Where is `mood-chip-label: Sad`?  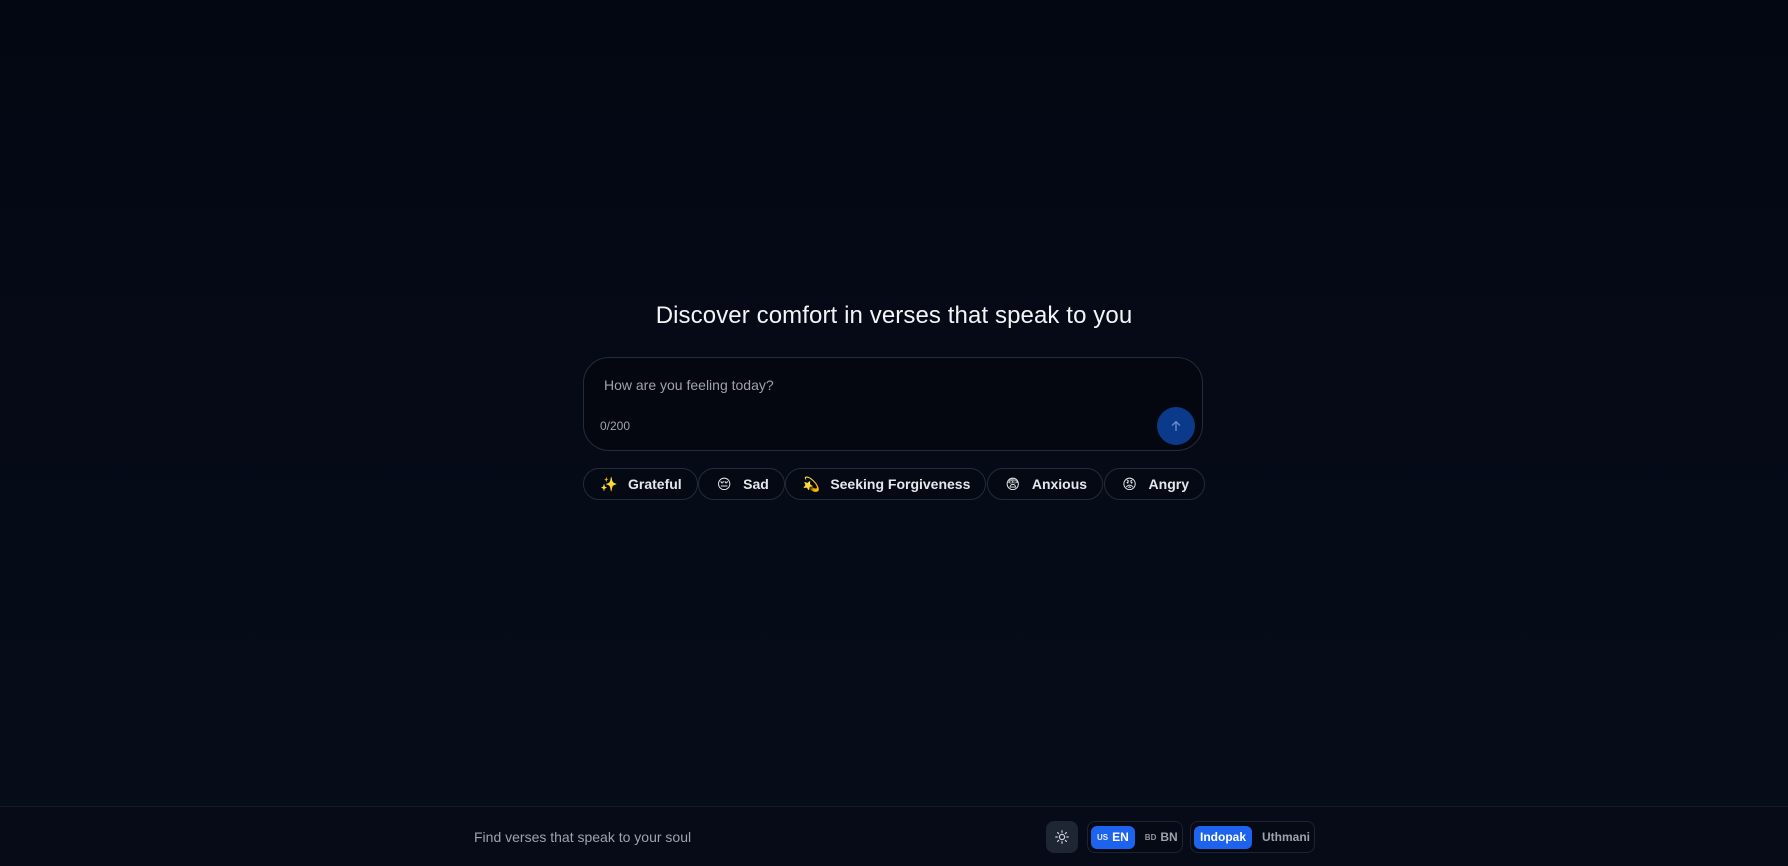 mood-chip-label: Sad is located at coordinates (756, 484).